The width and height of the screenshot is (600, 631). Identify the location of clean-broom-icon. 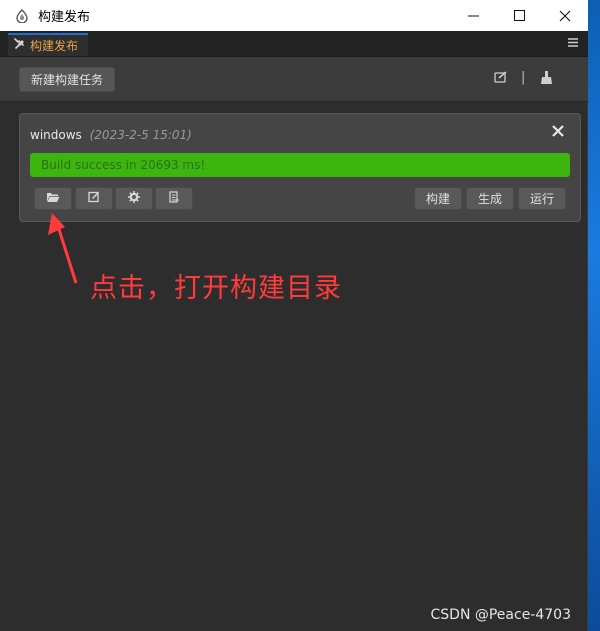
(546, 80).